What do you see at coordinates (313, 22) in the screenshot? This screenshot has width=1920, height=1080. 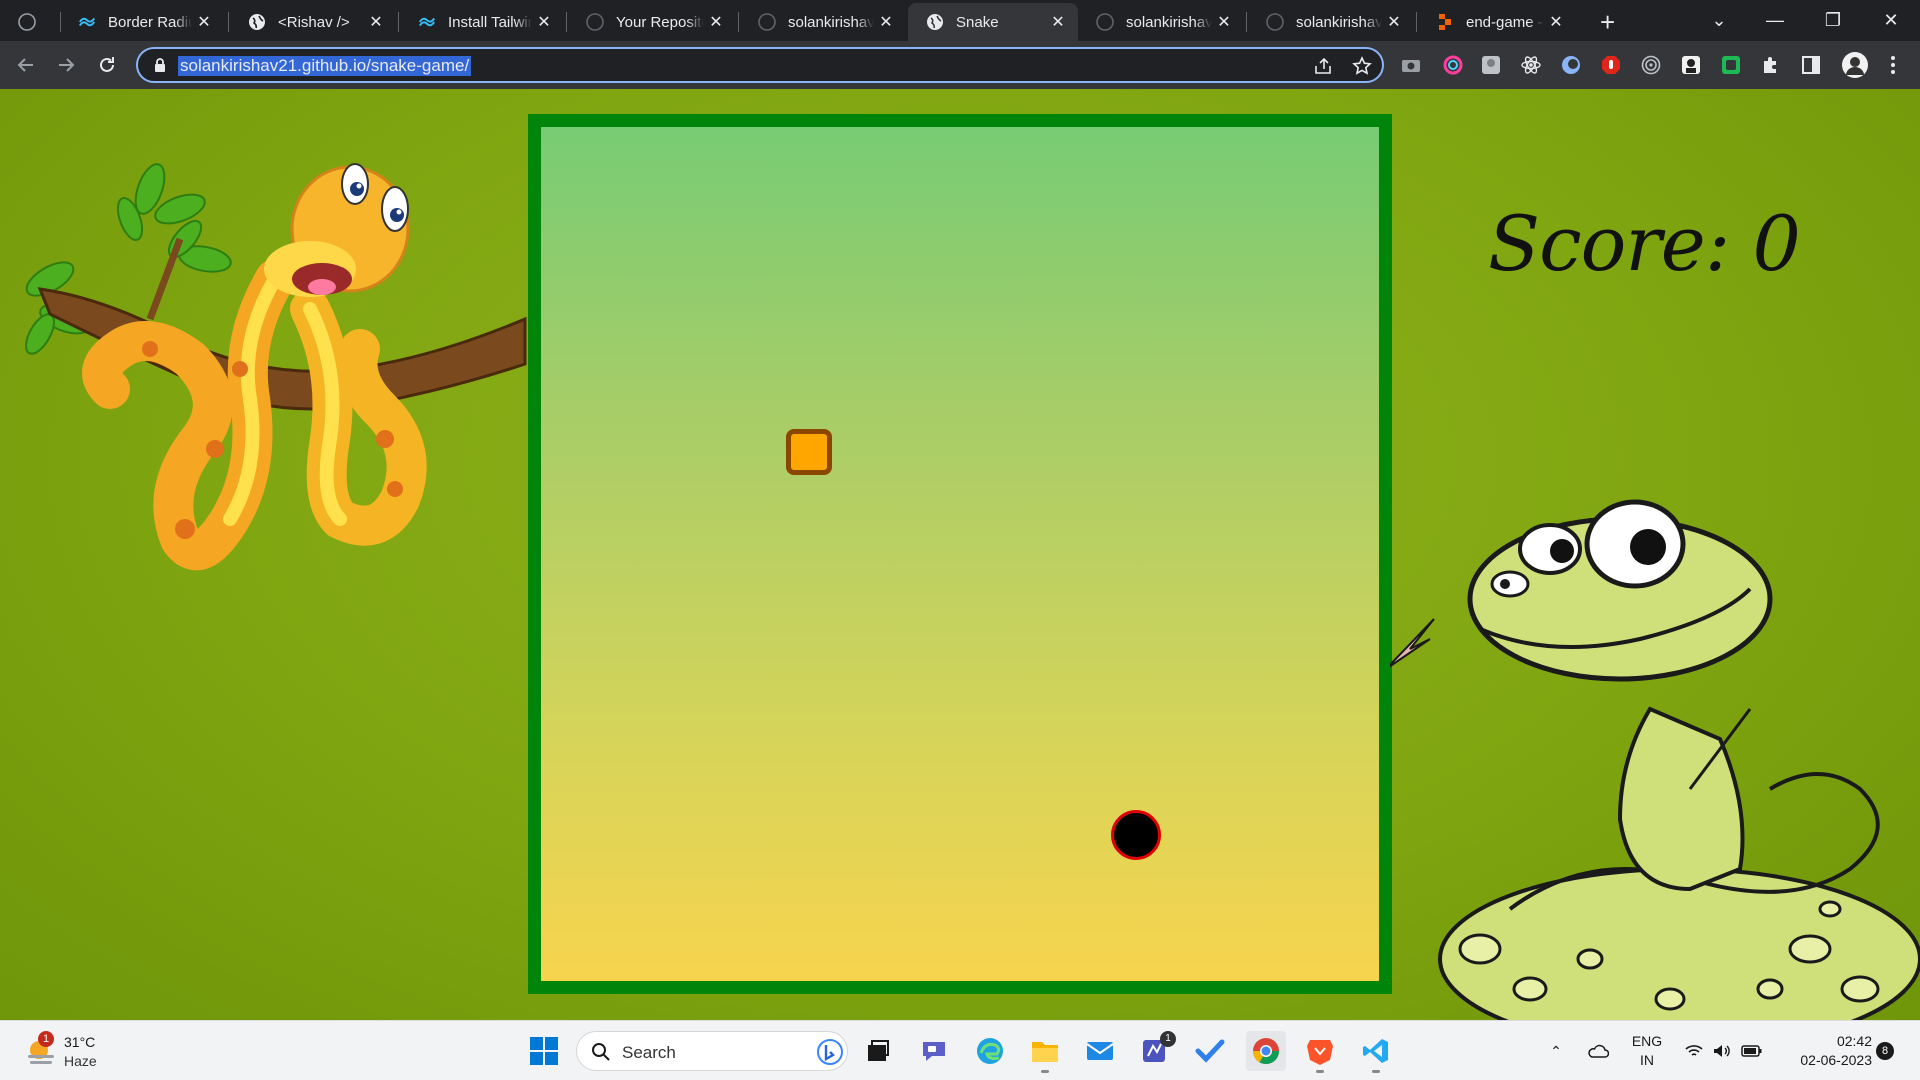 I see `tab-rishav: <Rishav /> ✕` at bounding box center [313, 22].